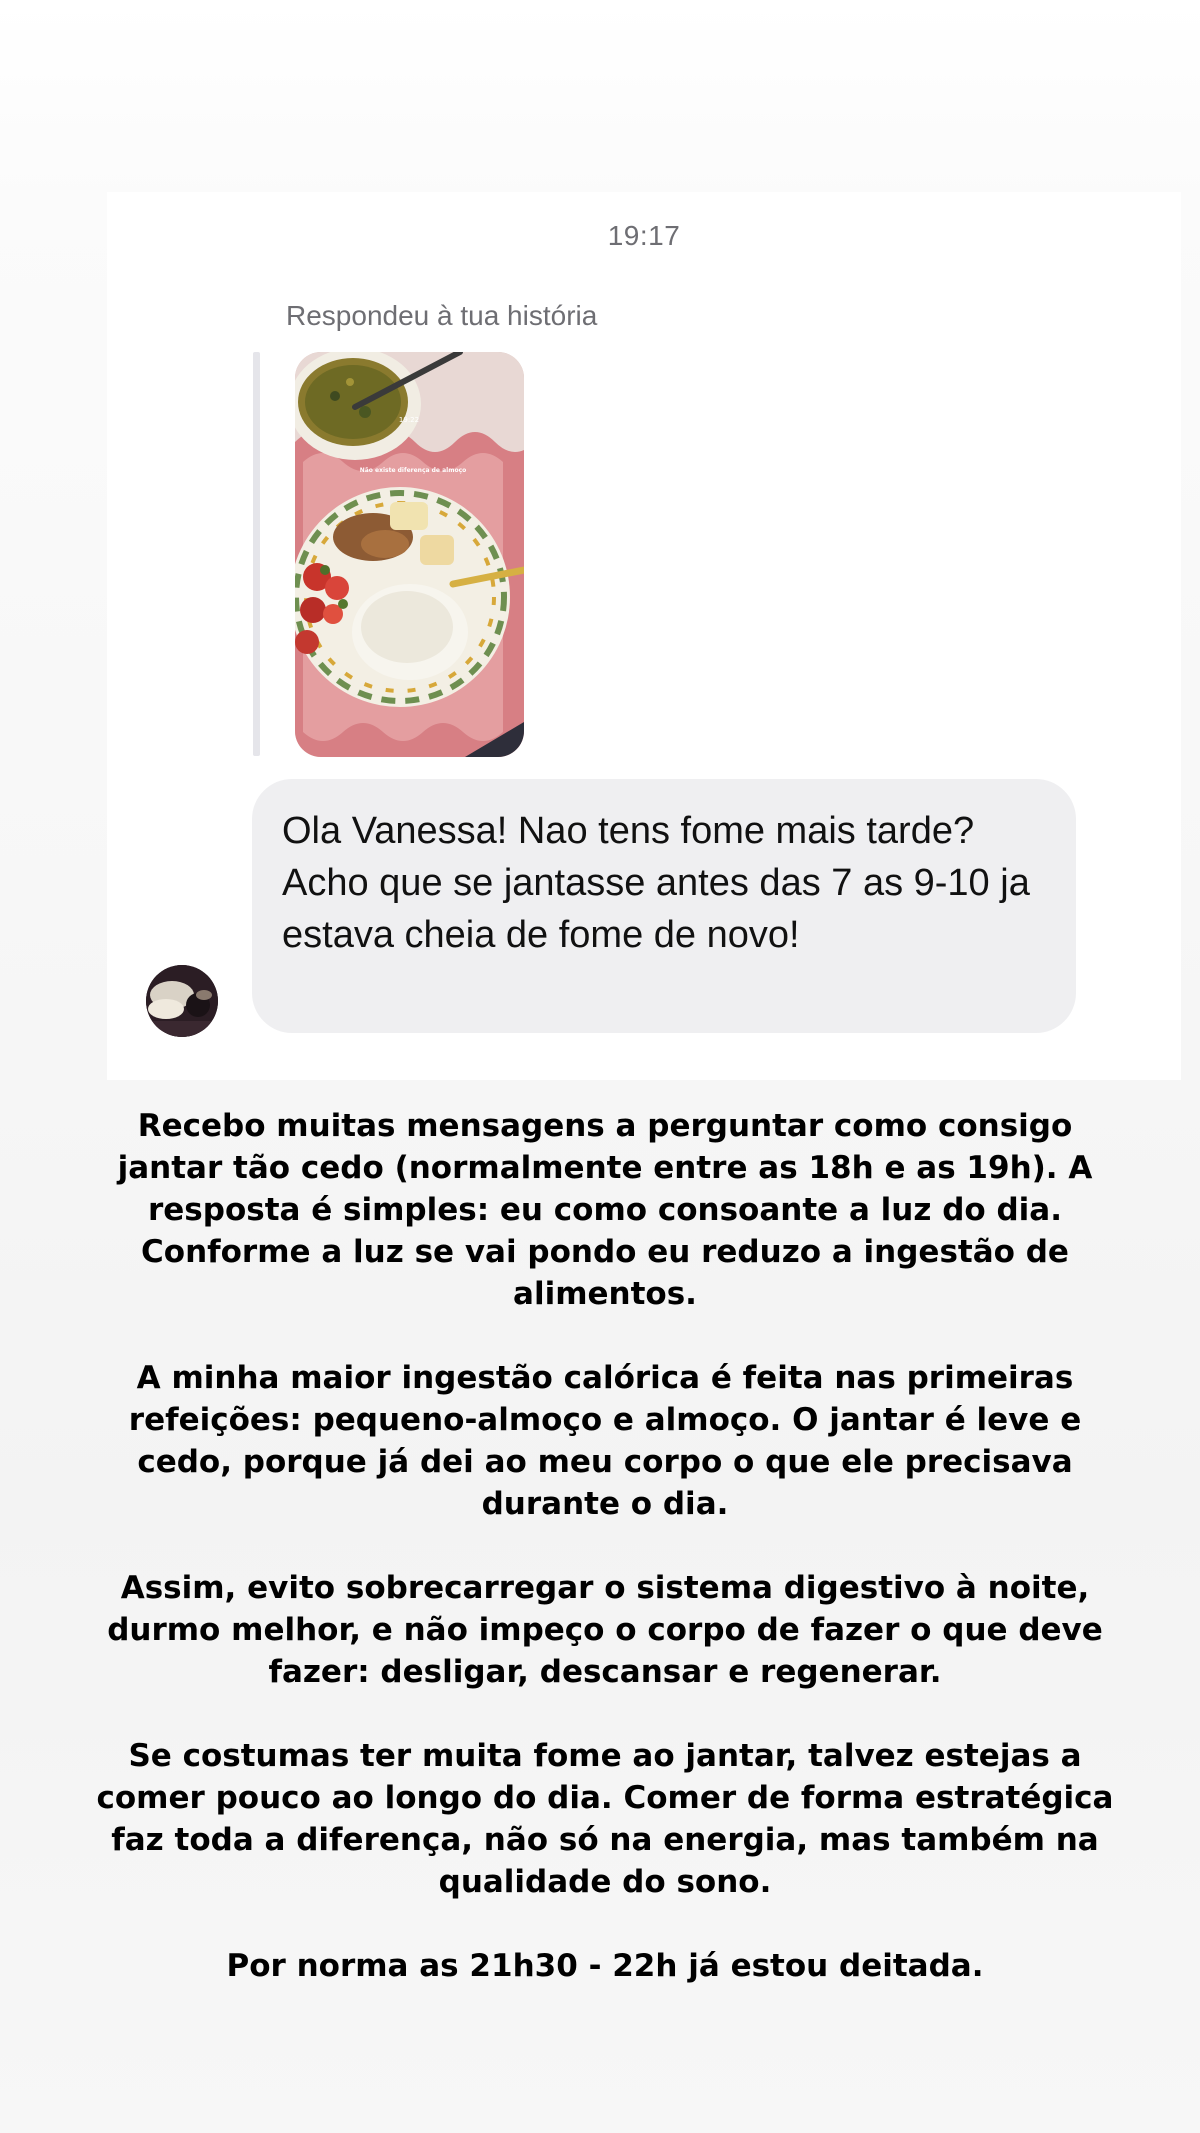 Image resolution: width=1200 pixels, height=2133 pixels. What do you see at coordinates (413, 470) in the screenshot?
I see `story-overlay-text: Não existe diferença de almoço` at bounding box center [413, 470].